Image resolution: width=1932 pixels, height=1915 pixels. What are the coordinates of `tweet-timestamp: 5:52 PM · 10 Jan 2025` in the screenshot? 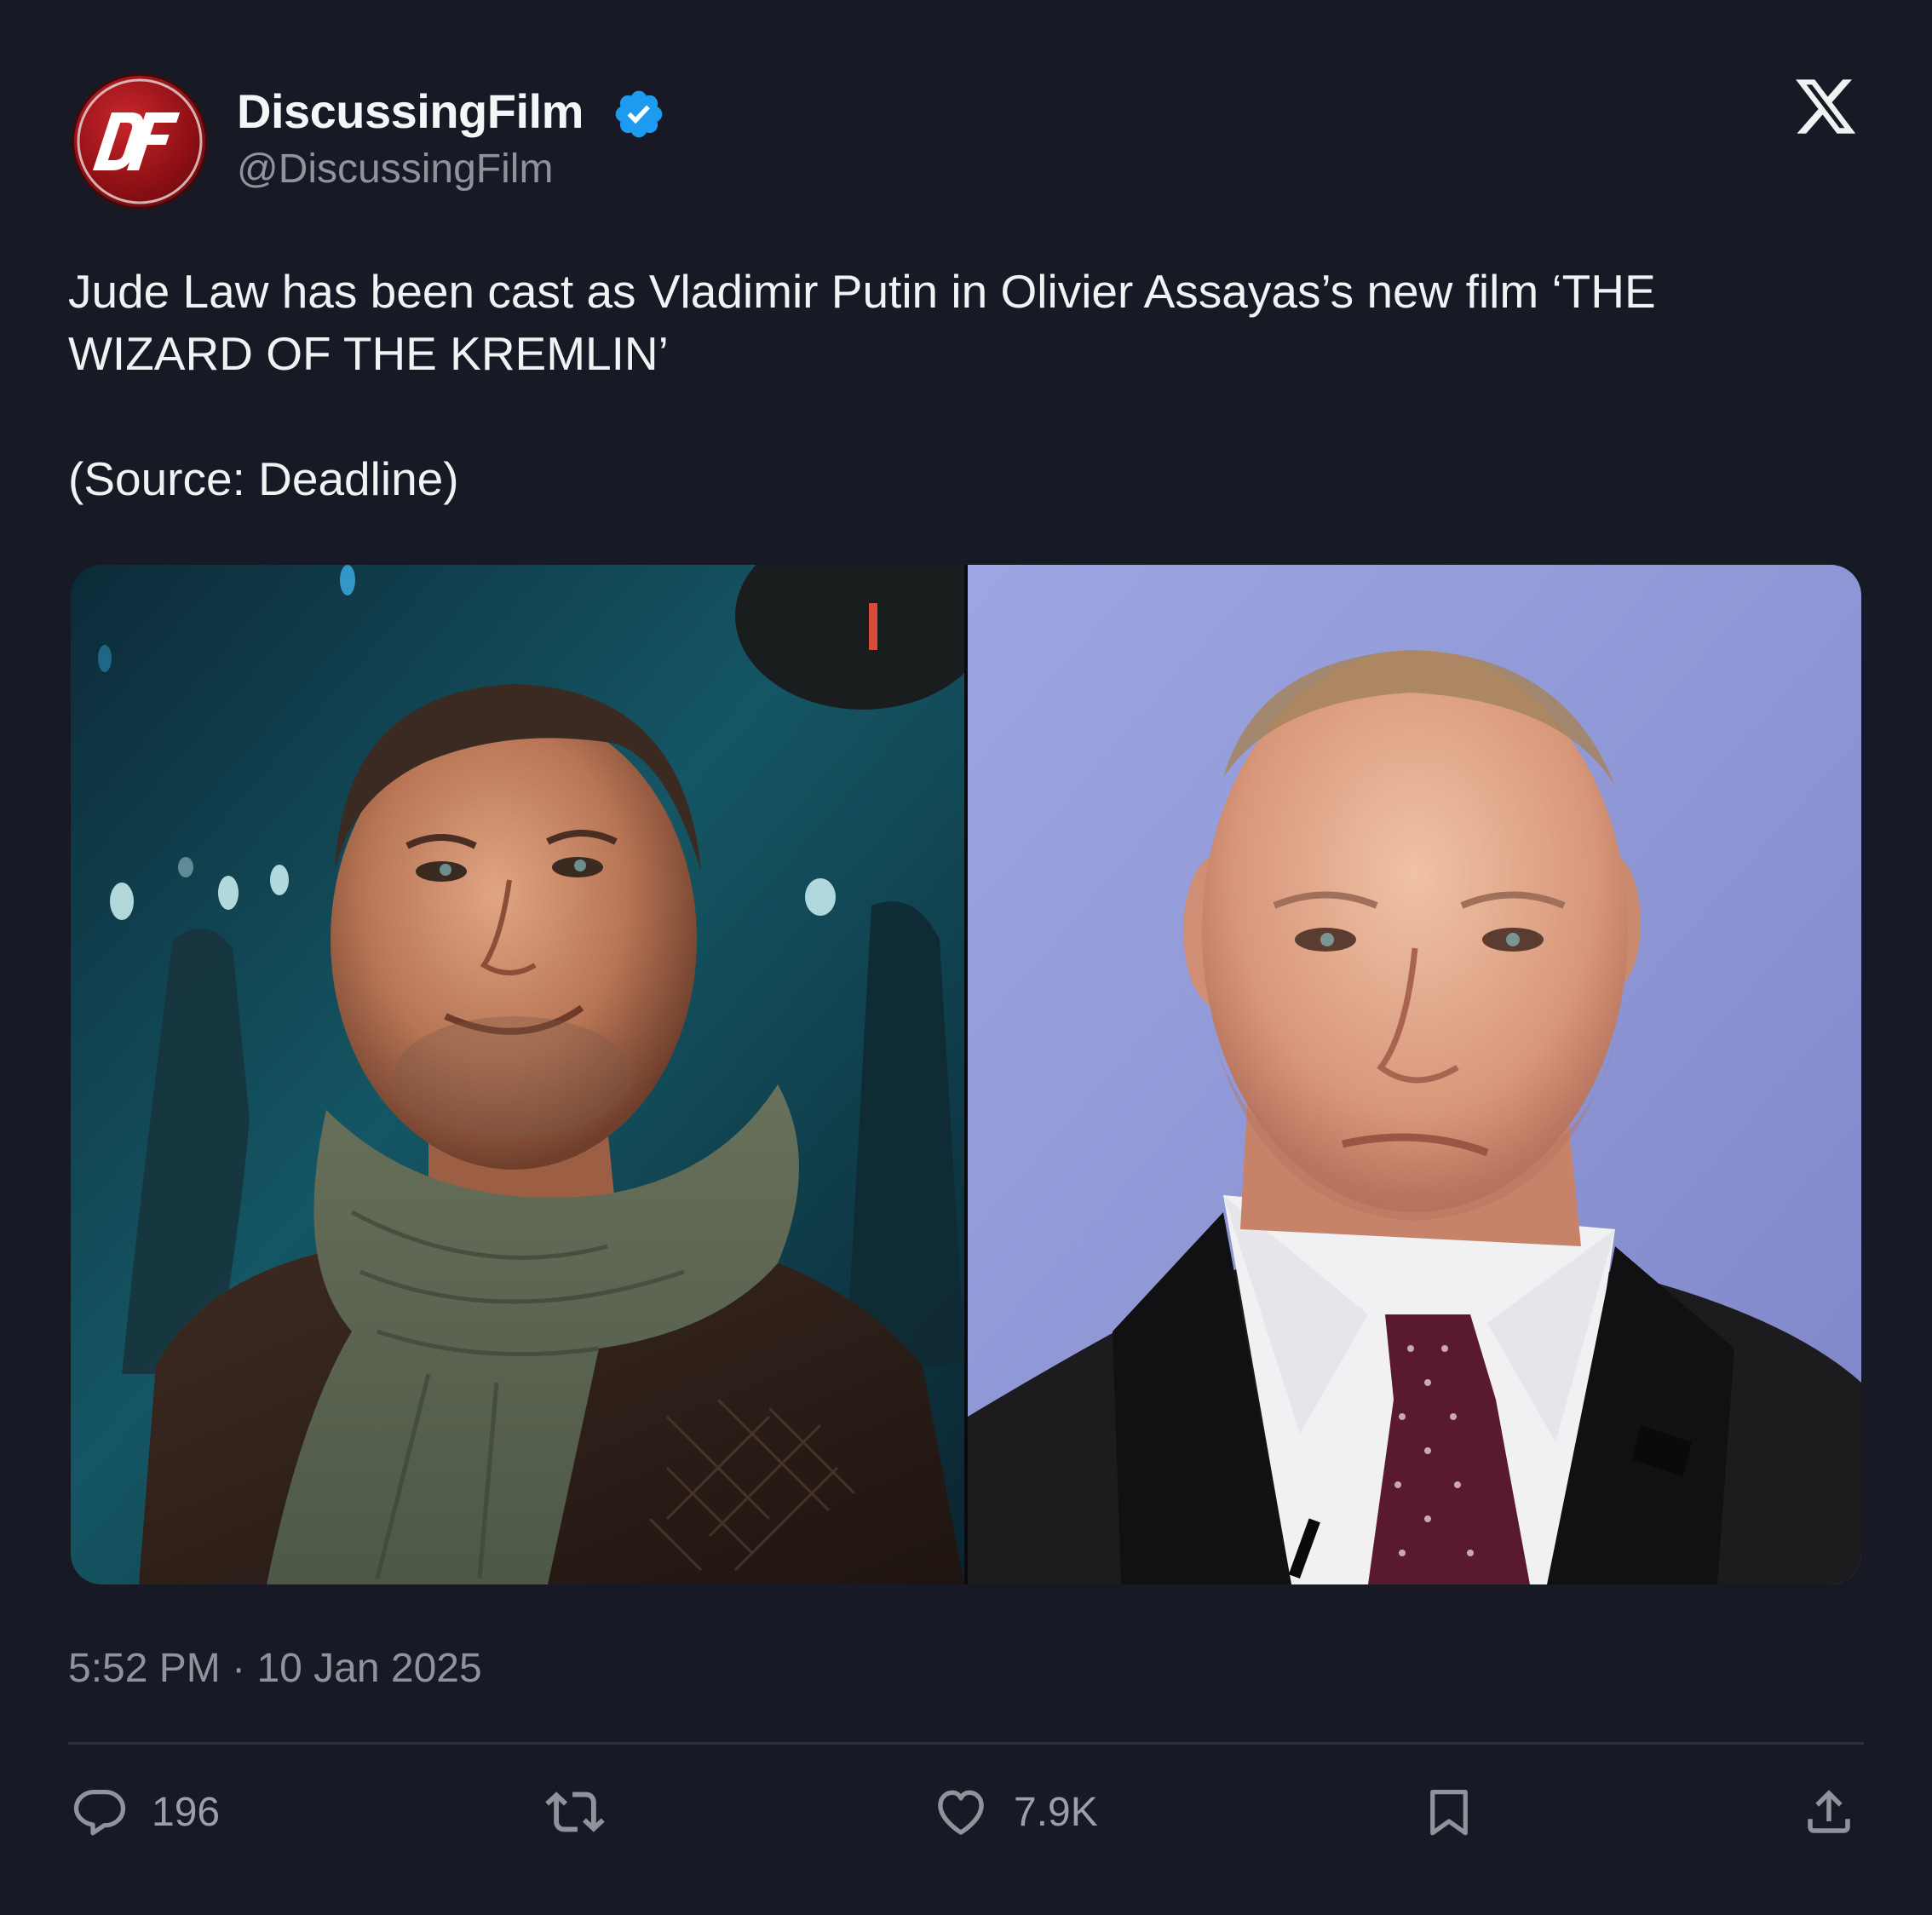 It's located at (275, 1668).